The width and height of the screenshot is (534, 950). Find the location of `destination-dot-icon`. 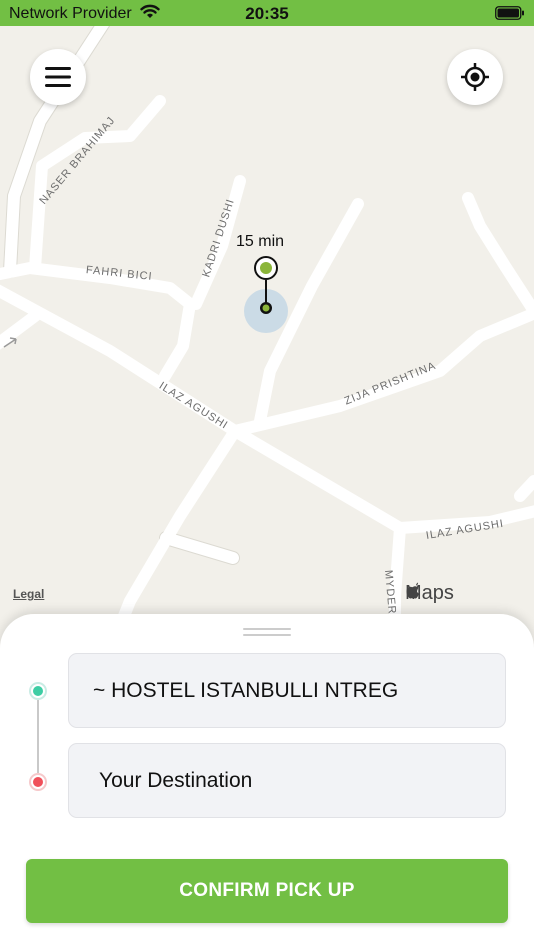

destination-dot-icon is located at coordinates (38, 782).